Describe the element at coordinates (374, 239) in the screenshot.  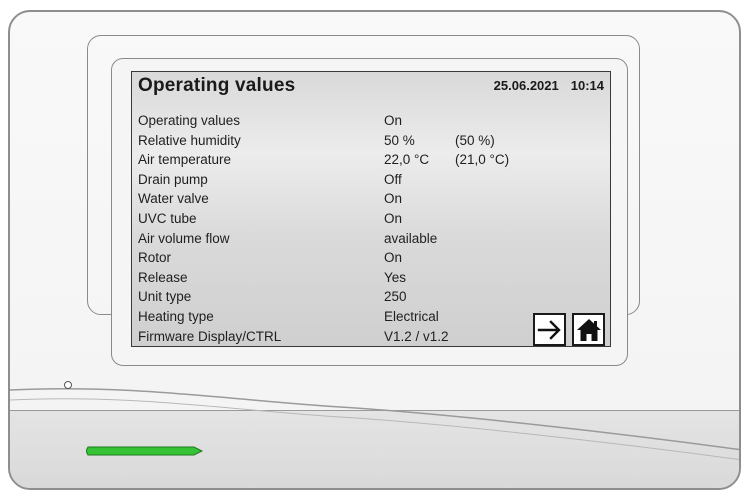
I see `list-item: Air volume flow available` at that location.